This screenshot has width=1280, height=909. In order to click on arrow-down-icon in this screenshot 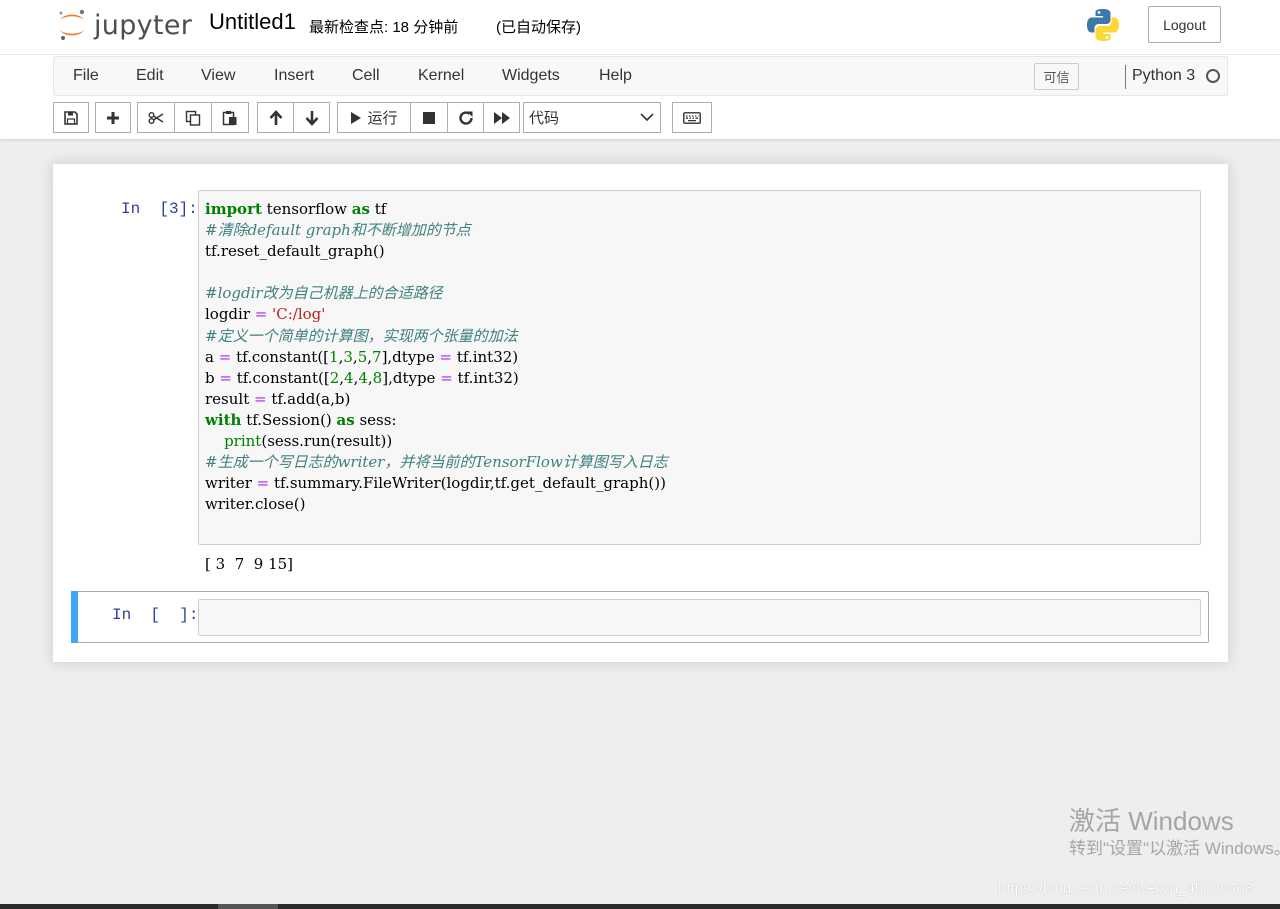, I will do `click(311, 118)`.